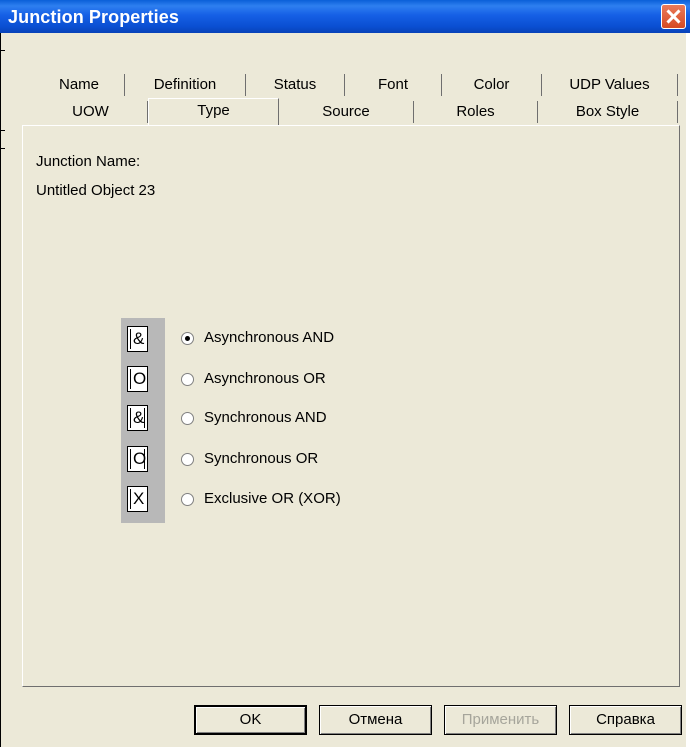  Describe the element at coordinates (96, 190) in the screenshot. I see `junction-name-value: Untitled Object 23` at that location.